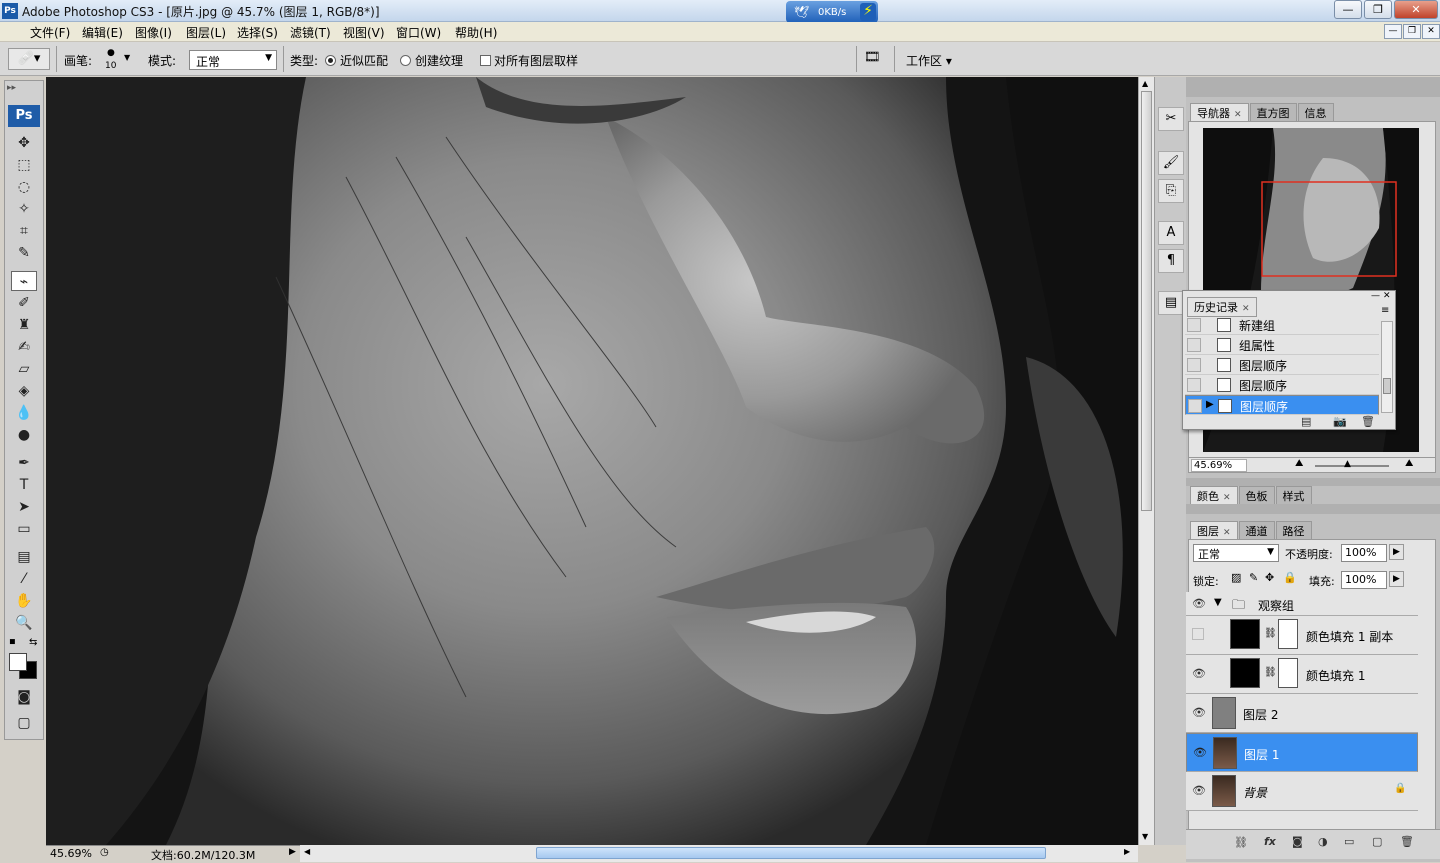 The height and width of the screenshot is (863, 1440). I want to click on zoom-slider, so click(1352, 466).